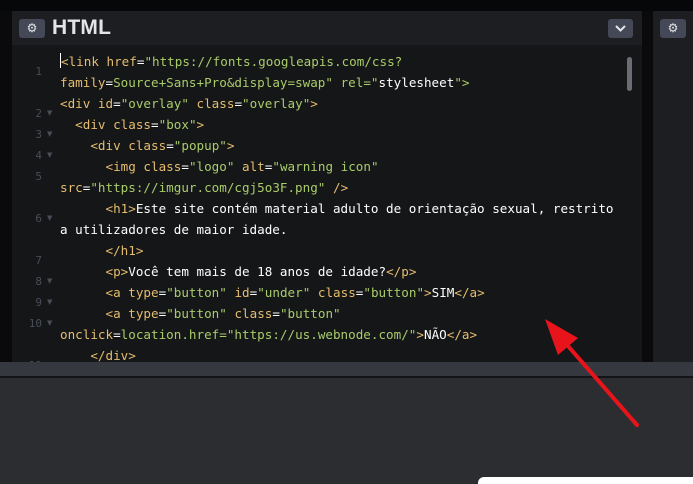 Image resolution: width=693 pixels, height=484 pixels. What do you see at coordinates (592, 373) in the screenshot?
I see `red-arrow-annotation` at bounding box center [592, 373].